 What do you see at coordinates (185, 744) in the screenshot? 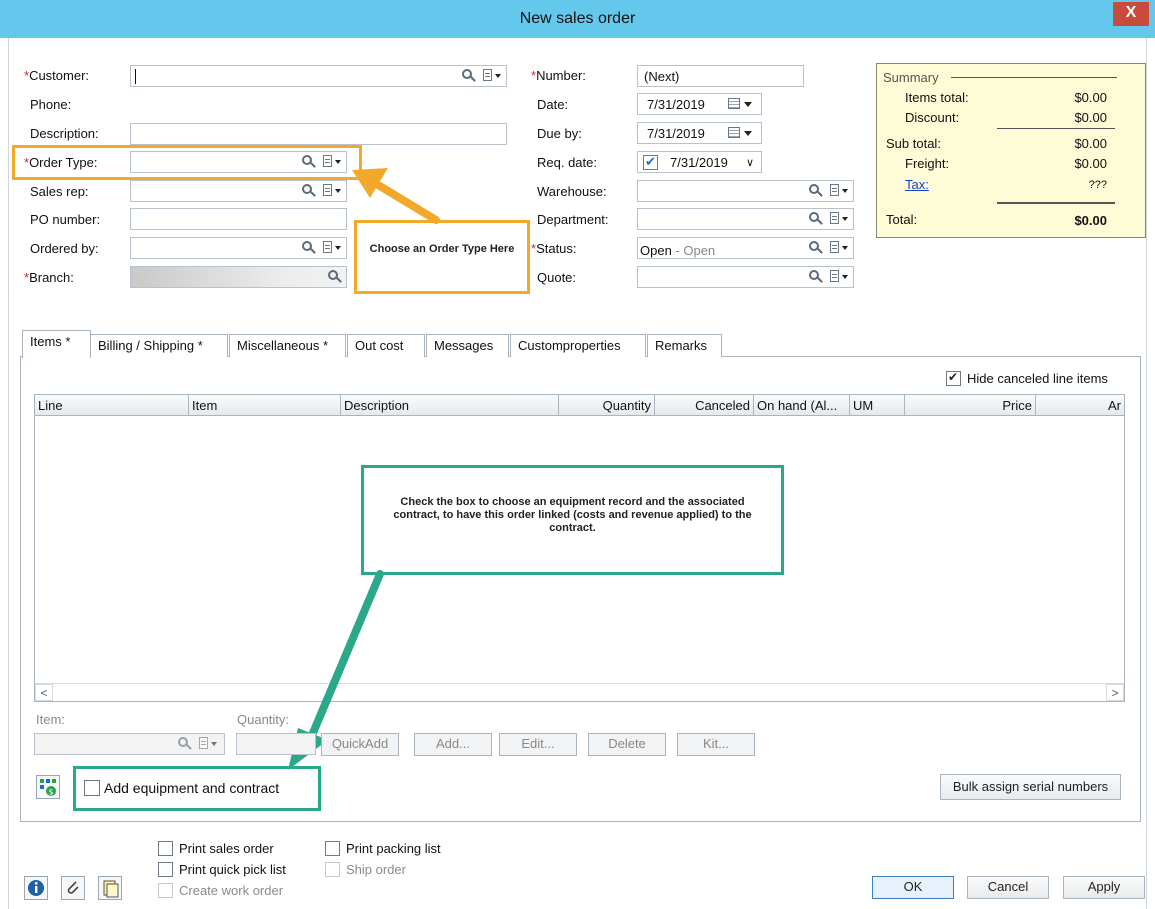
I see `item-search-icon` at bounding box center [185, 744].